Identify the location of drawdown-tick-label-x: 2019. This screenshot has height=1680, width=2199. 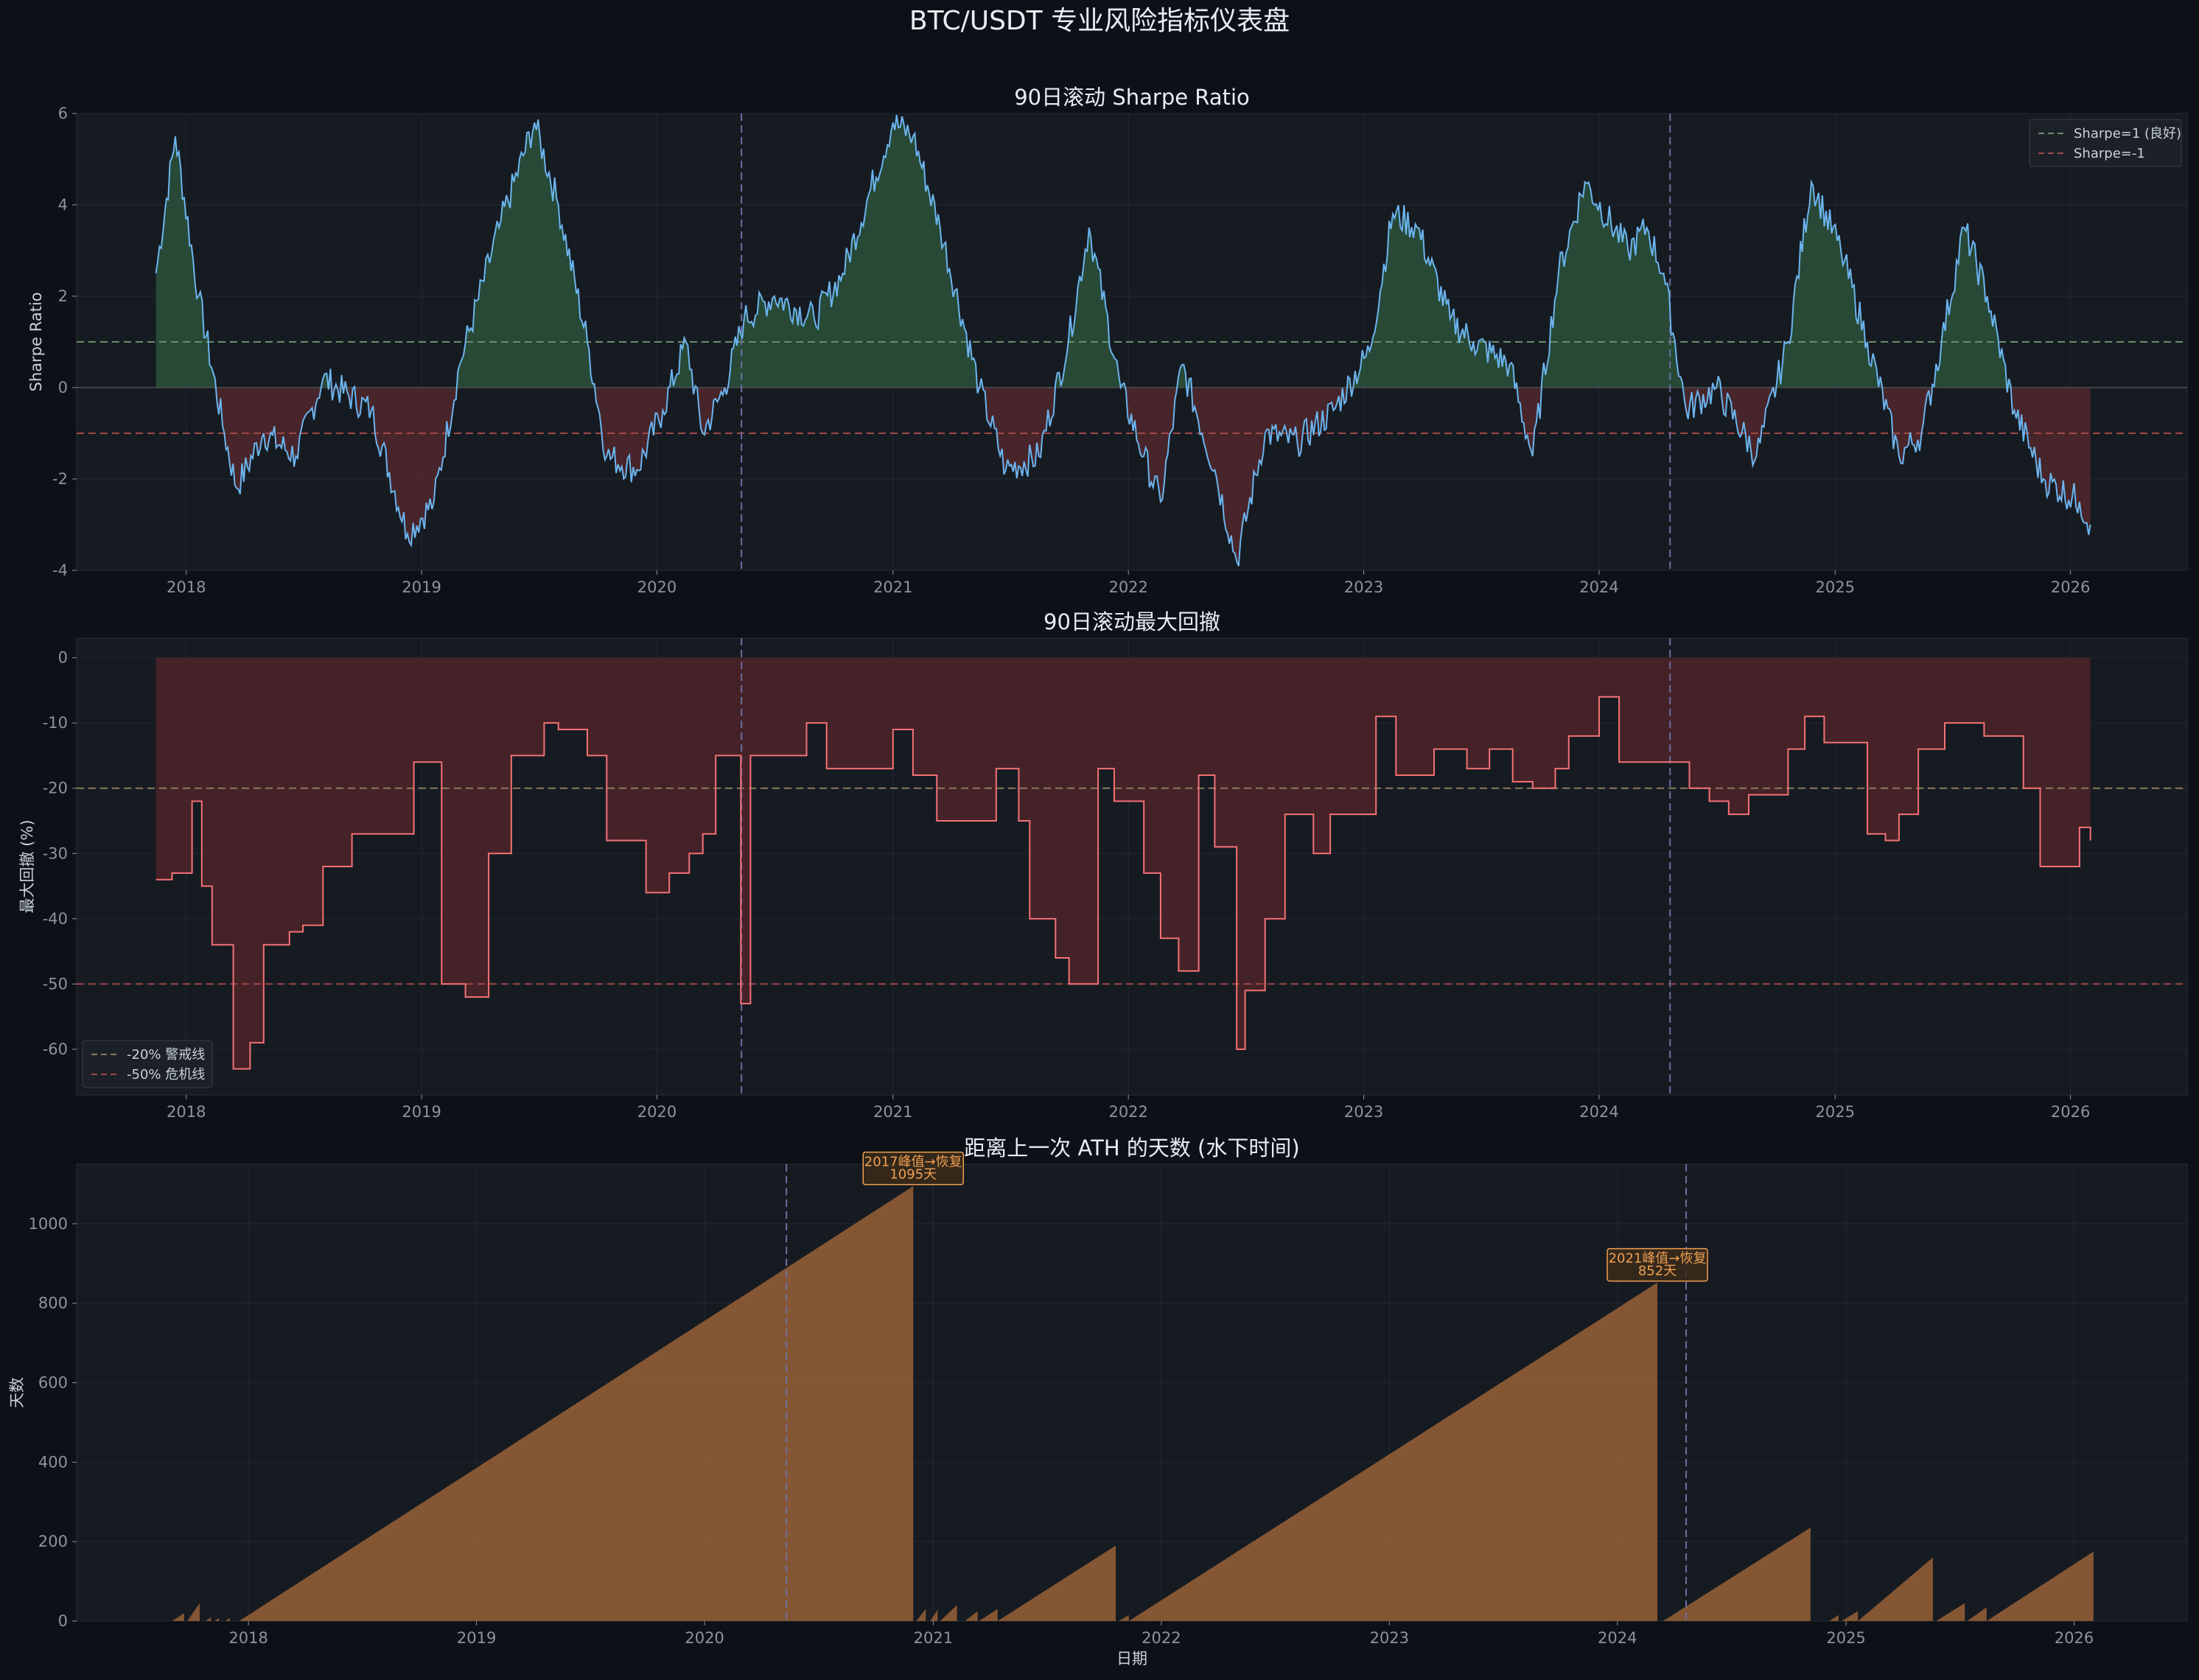
(421, 1112).